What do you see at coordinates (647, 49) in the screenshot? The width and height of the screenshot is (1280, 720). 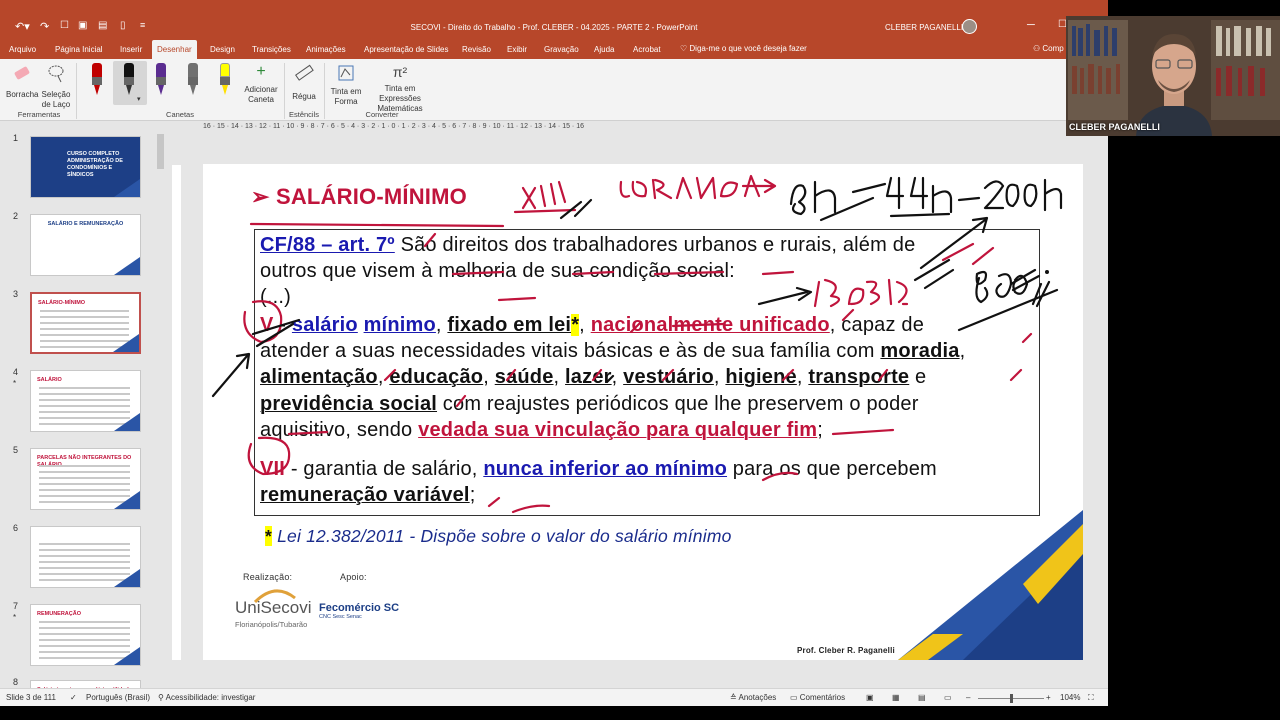 I see `tab-acrobat: Acrobat` at bounding box center [647, 49].